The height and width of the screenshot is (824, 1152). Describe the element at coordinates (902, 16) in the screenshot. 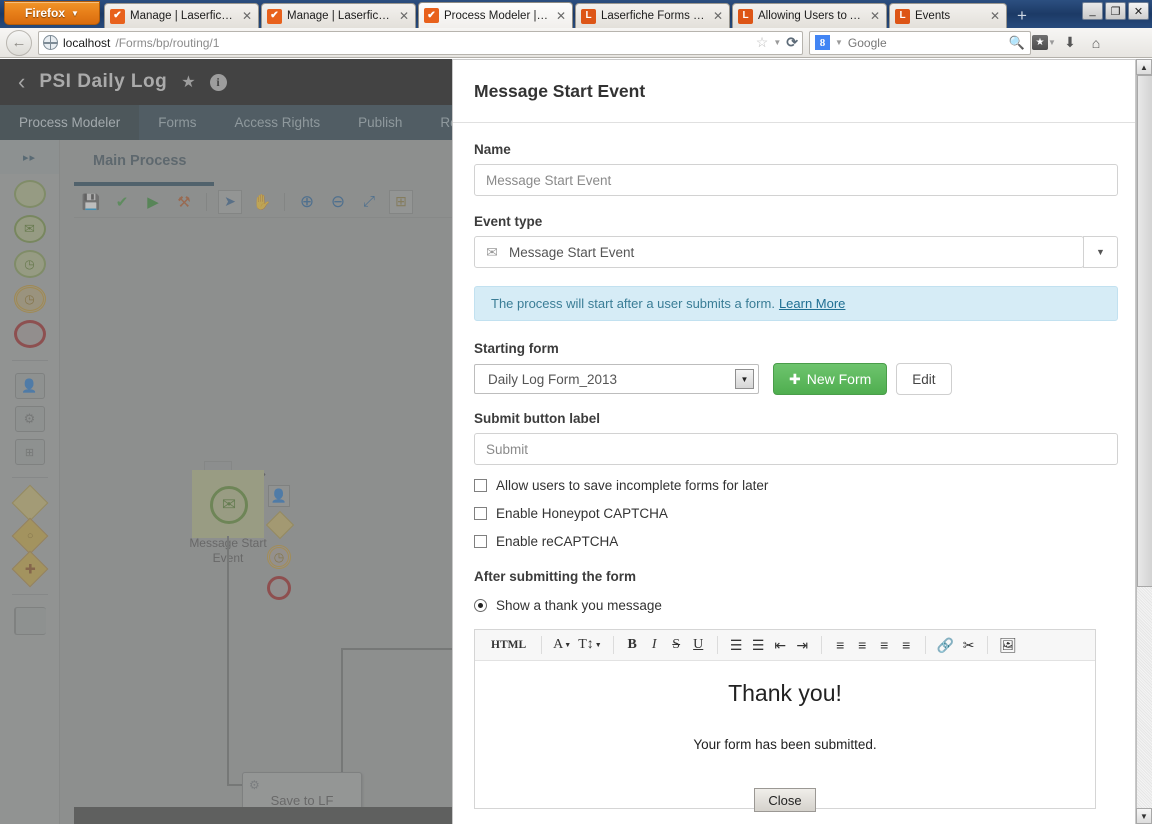

I see `laserfiche-icon: L` at that location.